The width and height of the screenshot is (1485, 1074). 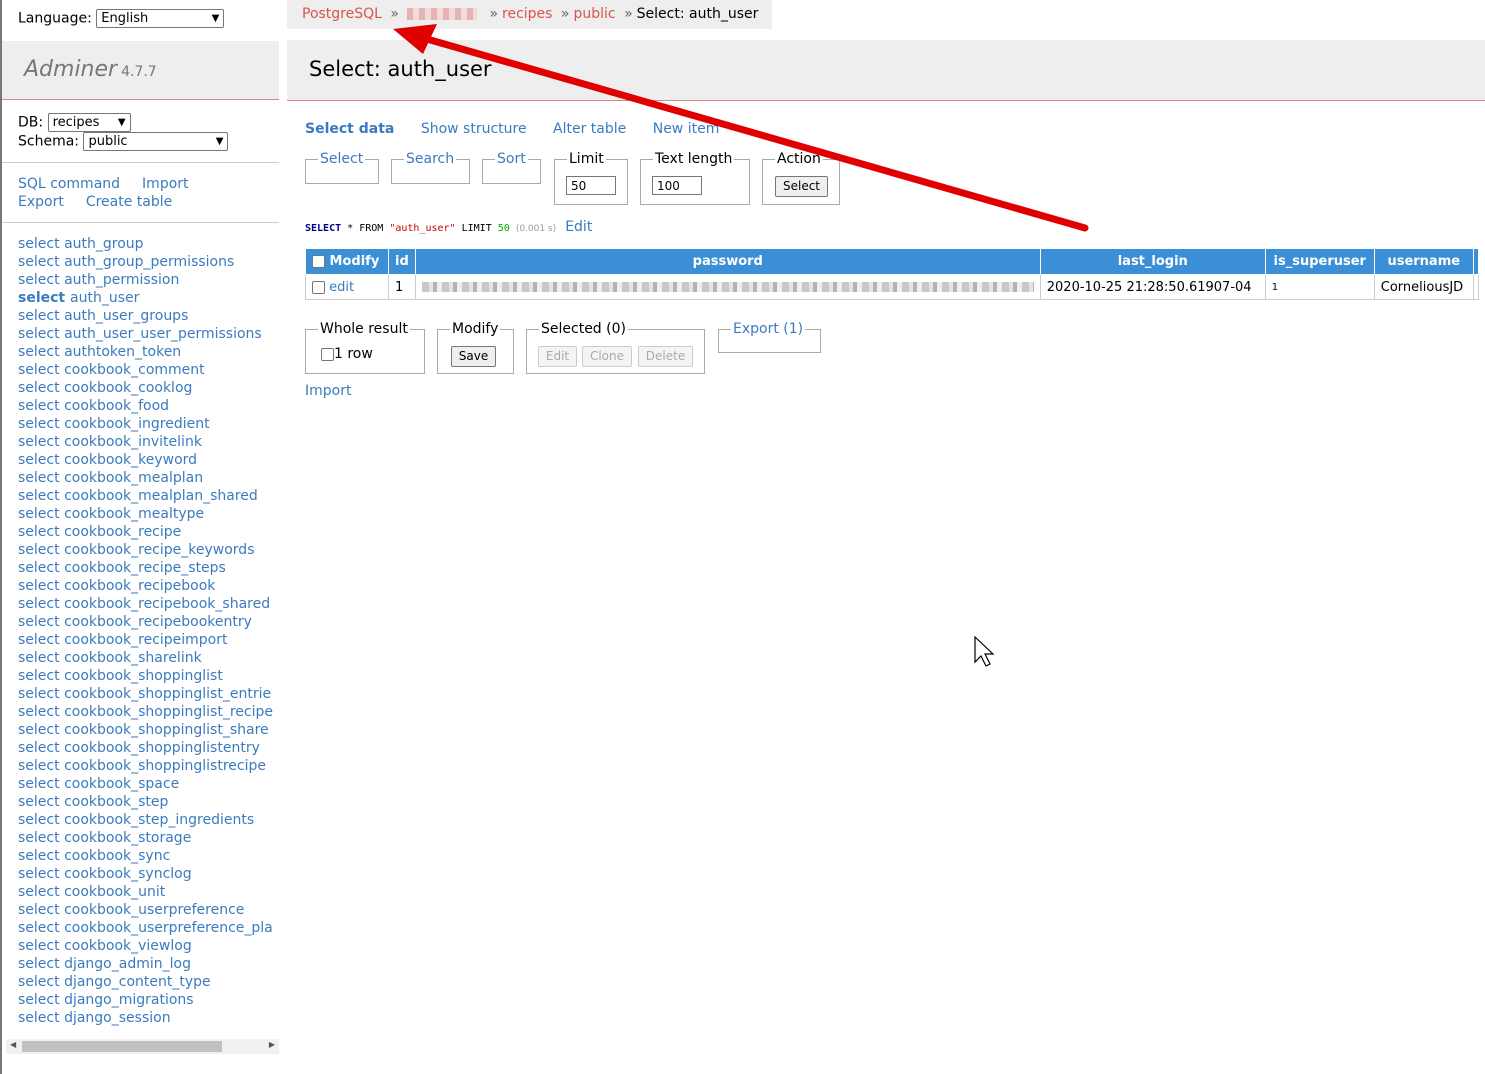 What do you see at coordinates (89, 122) in the screenshot?
I see `db-select: recipes ▼` at bounding box center [89, 122].